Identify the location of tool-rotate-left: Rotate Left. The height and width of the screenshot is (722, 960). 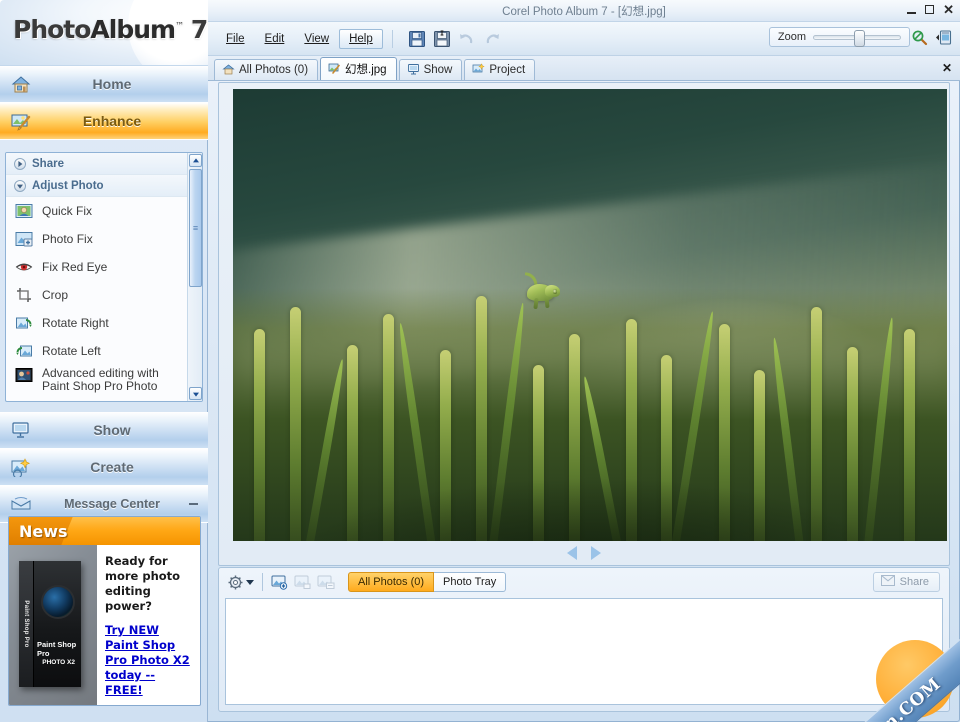
(104, 351).